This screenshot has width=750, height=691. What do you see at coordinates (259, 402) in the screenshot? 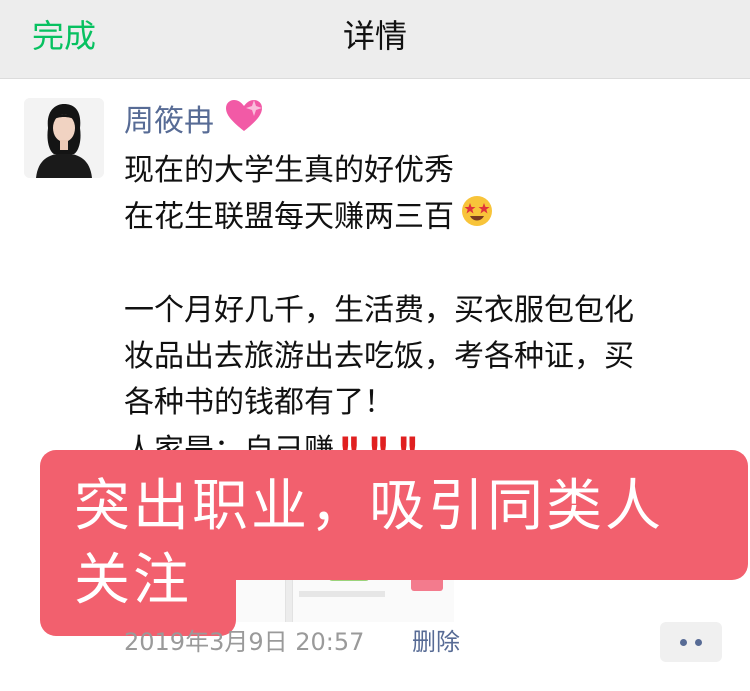
I see `content-line: 各种书的钱都有了！` at bounding box center [259, 402].